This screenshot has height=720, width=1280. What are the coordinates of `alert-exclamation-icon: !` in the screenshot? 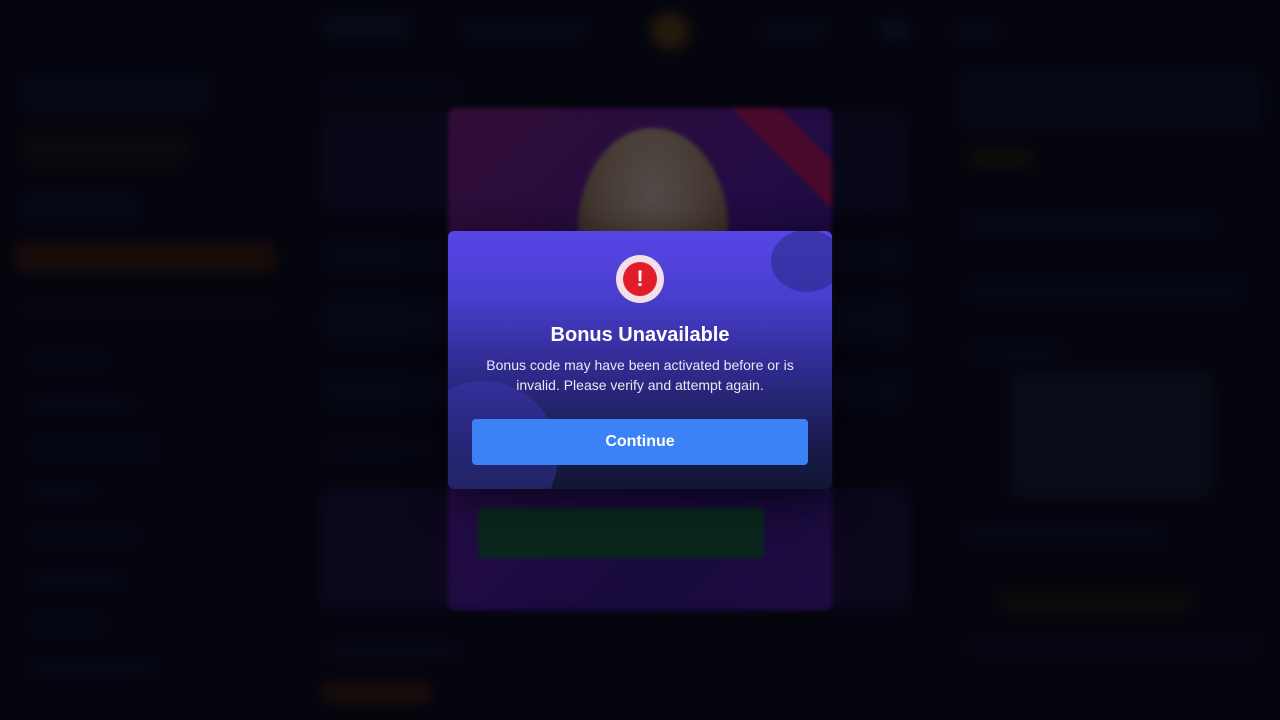 It's located at (640, 279).